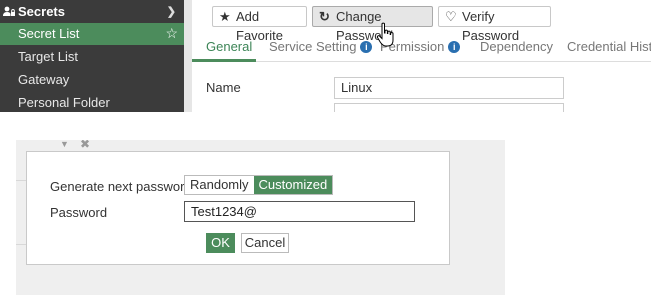  I want to click on option-randomly: Randomly, so click(219, 185).